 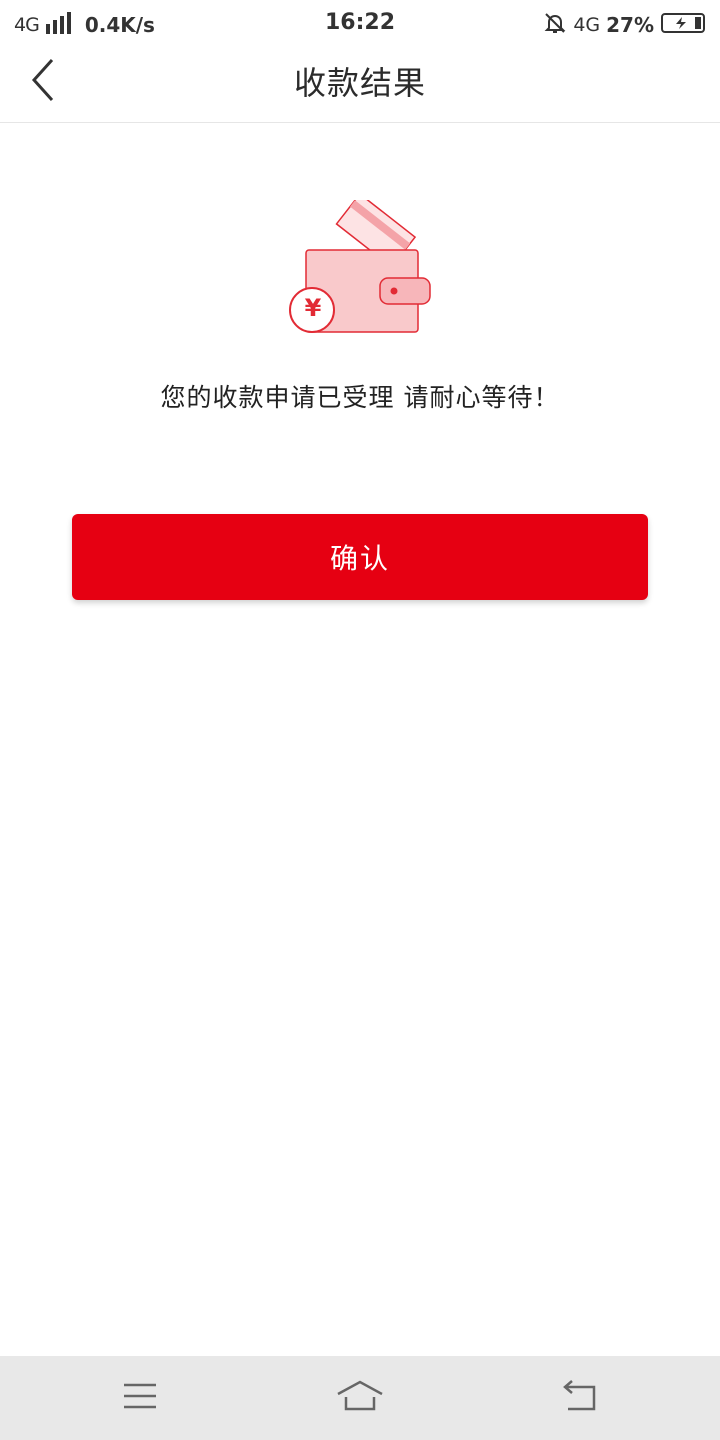 I want to click on page-title: 收款结果, so click(x=359, y=83).